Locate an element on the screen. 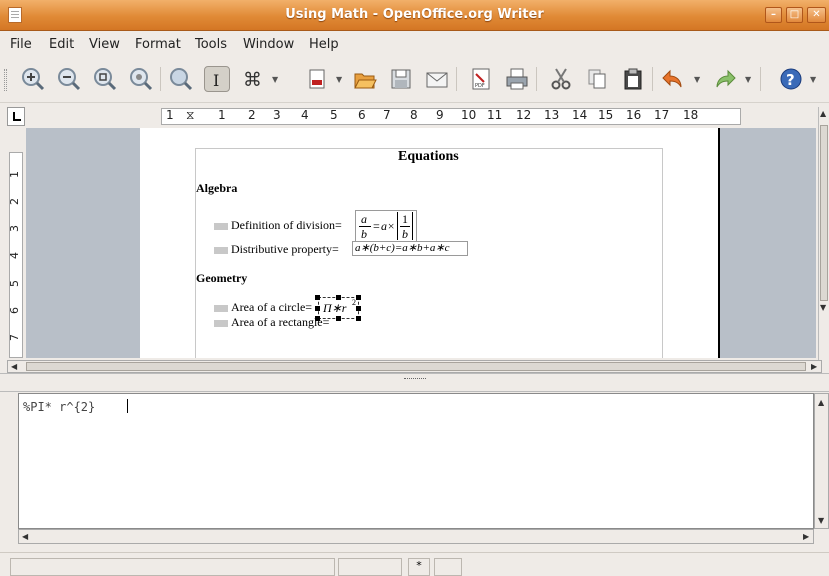 Image resolution: width=829 pixels, height=576 pixels. ruler-tick: 9 is located at coordinates (440, 115).